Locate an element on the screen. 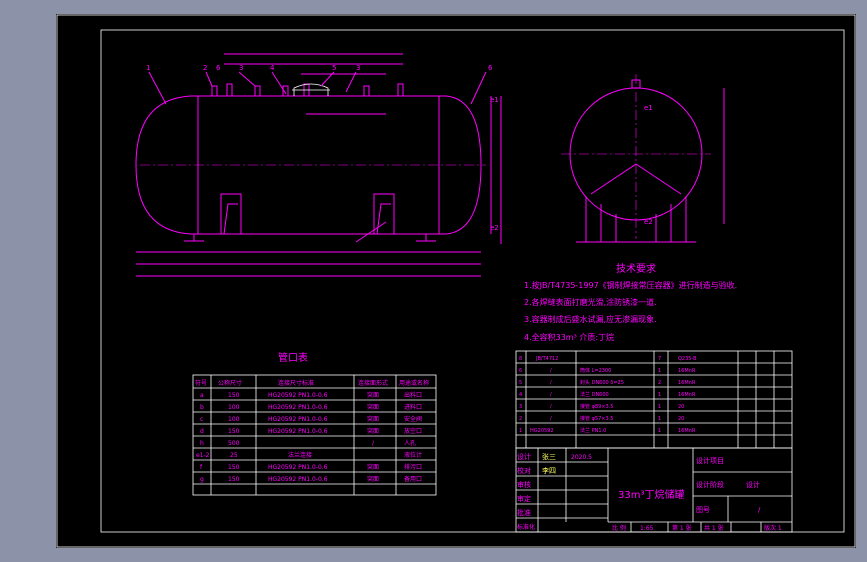 This screenshot has height=562, width=867. leader-6b: 6 is located at coordinates (490, 68).